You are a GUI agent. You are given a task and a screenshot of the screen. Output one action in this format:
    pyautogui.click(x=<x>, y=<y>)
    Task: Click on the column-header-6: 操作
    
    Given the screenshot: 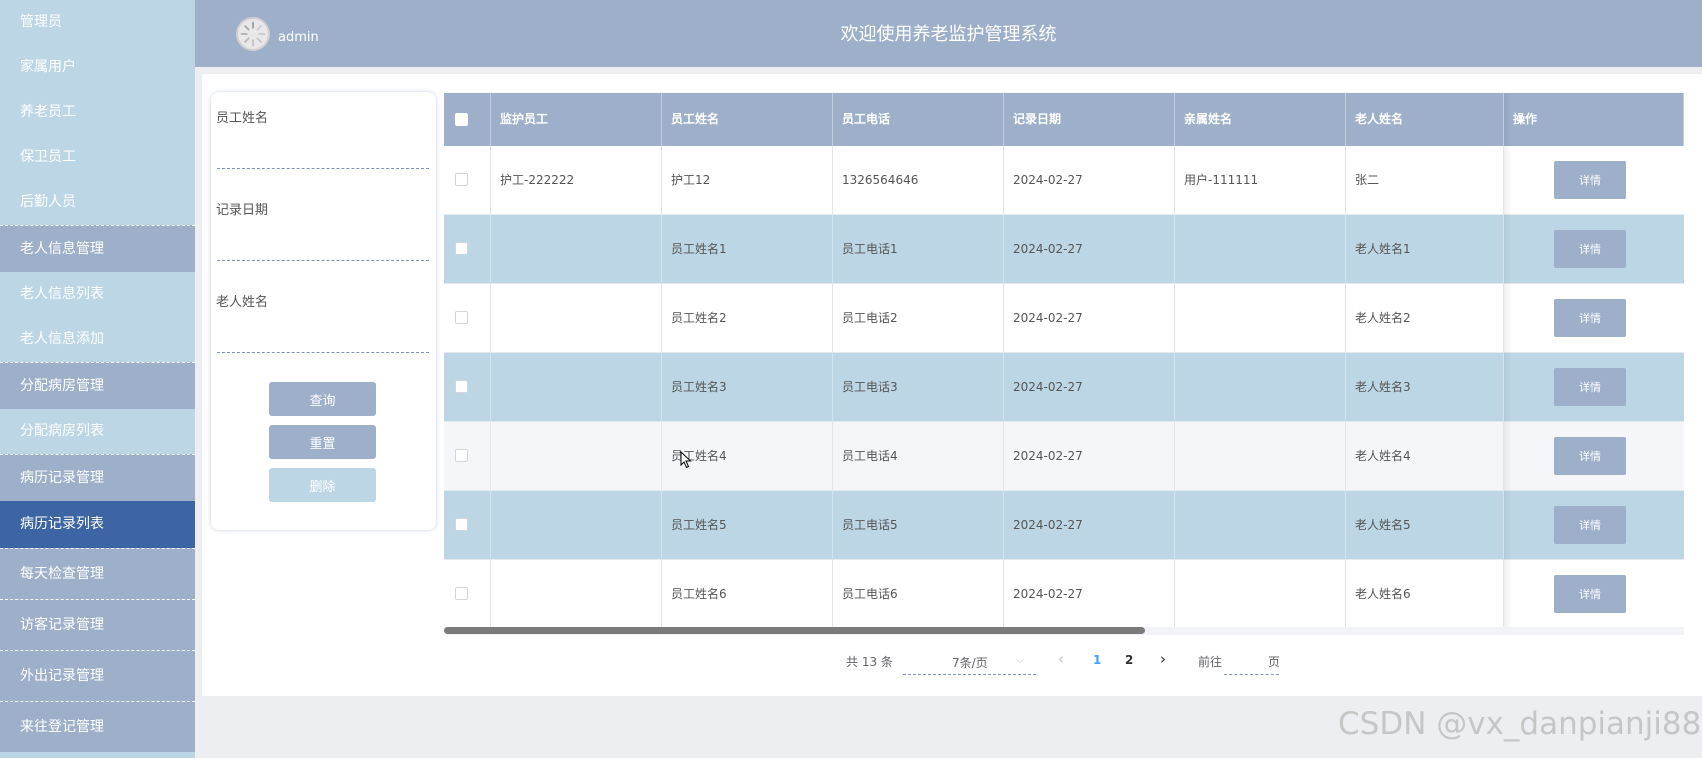 What is the action you would take?
    pyautogui.click(x=1594, y=119)
    